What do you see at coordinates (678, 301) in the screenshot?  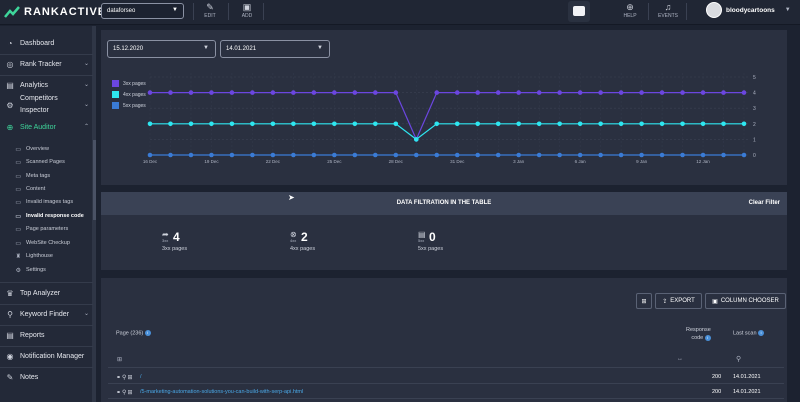 I see `export-button: ⇪ EXPORT` at bounding box center [678, 301].